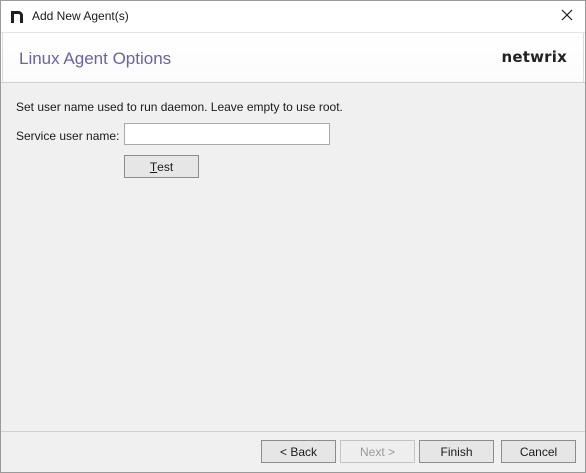 Image resolution: width=586 pixels, height=473 pixels. What do you see at coordinates (456, 451) in the screenshot?
I see `finish-button: Finish` at bounding box center [456, 451].